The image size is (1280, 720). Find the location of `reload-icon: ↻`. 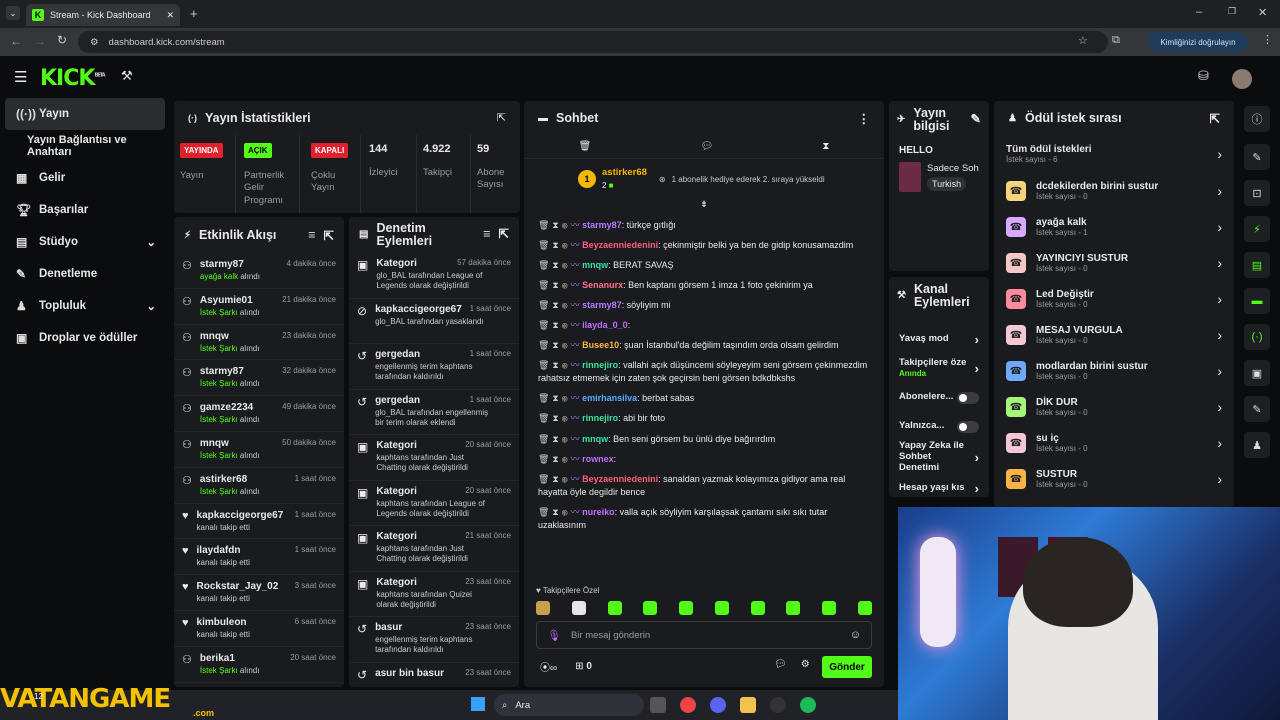

reload-icon: ↻ is located at coordinates (62, 40).